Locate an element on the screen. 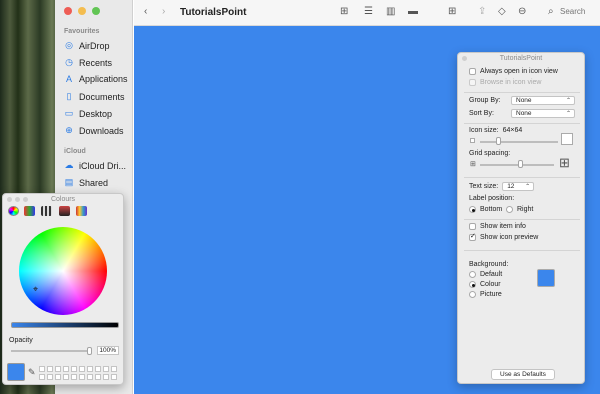 Image resolution: width=600 pixels, height=394 pixels. browse-icon-view-checkbox: Browse in icon view is located at coordinates (505, 82).